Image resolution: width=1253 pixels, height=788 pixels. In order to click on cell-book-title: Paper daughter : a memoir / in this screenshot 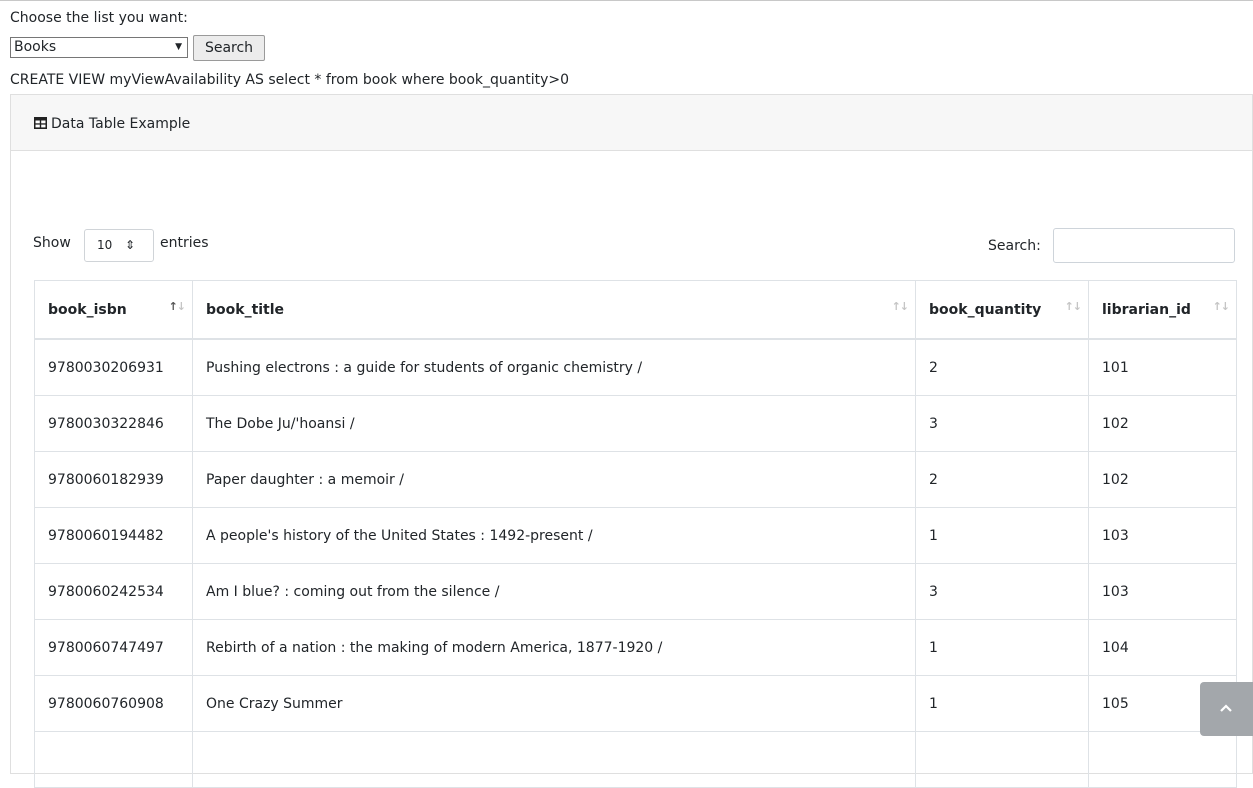, I will do `click(554, 479)`.